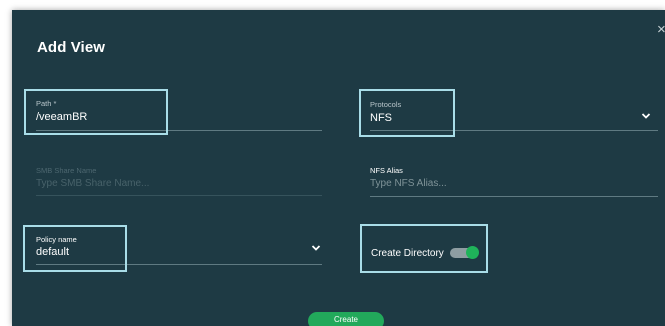 This screenshot has width=665, height=326. What do you see at coordinates (46, 103) in the screenshot?
I see `path-label: Path *` at bounding box center [46, 103].